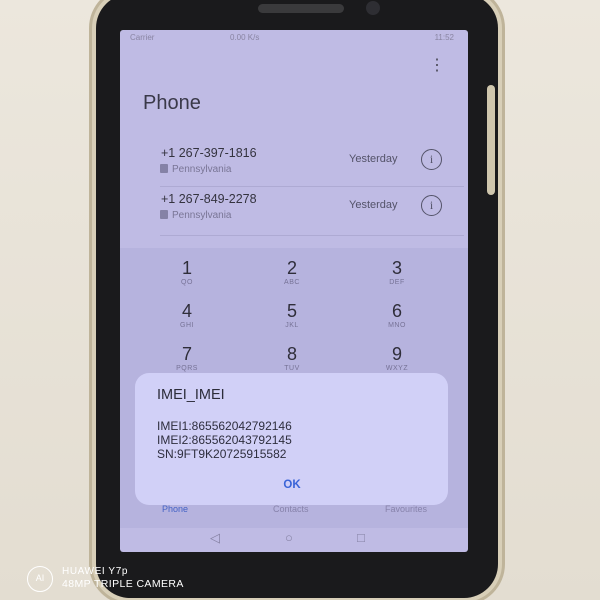 Image resolution: width=600 pixels, height=600 pixels. What do you see at coordinates (123, 584) in the screenshot?
I see `watermark-camera: 48MP TRIPLE CAMERA` at bounding box center [123, 584].